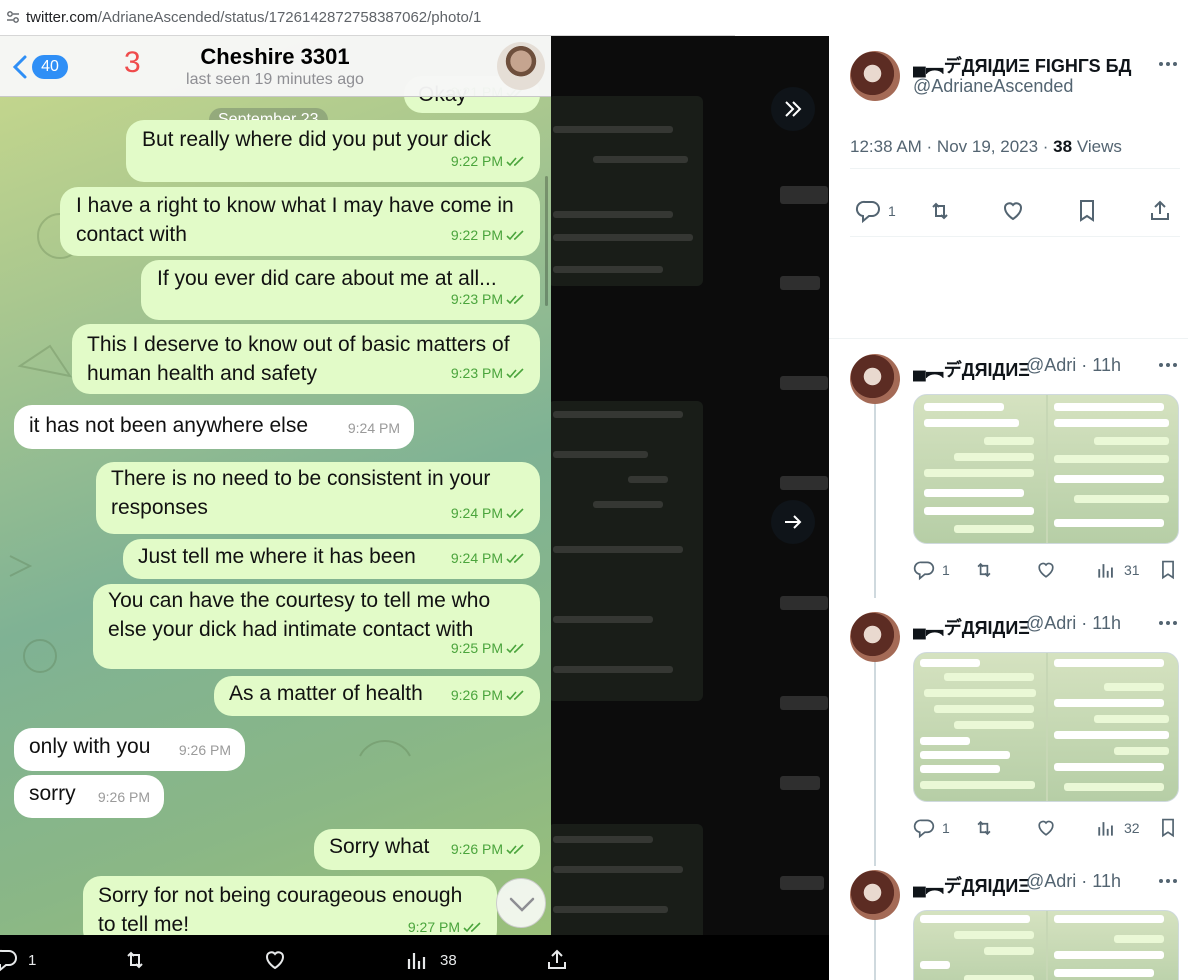 The width and height of the screenshot is (1188, 980). What do you see at coordinates (804, 556) in the screenshot?
I see `background-sidebar-ghost` at bounding box center [804, 556].